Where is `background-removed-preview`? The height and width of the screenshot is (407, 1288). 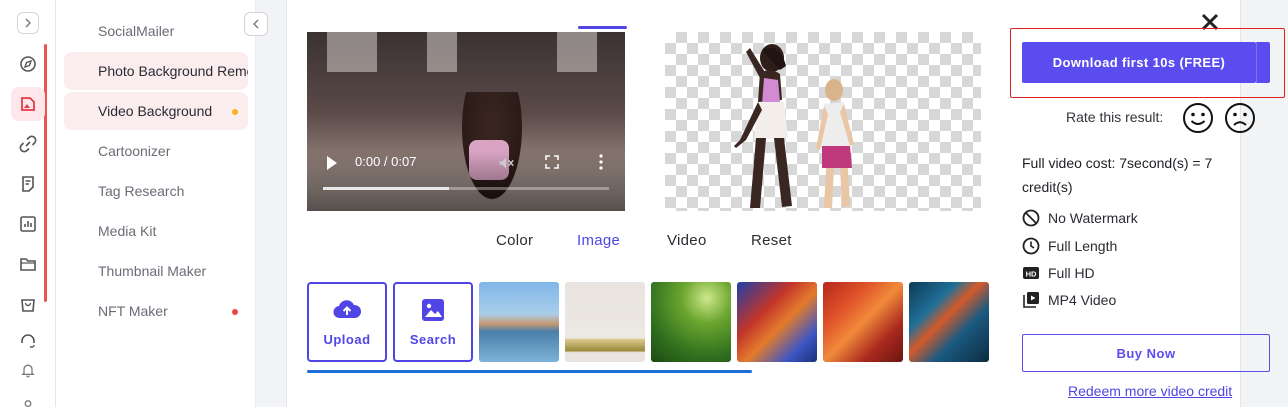
background-removed-preview is located at coordinates (823, 121).